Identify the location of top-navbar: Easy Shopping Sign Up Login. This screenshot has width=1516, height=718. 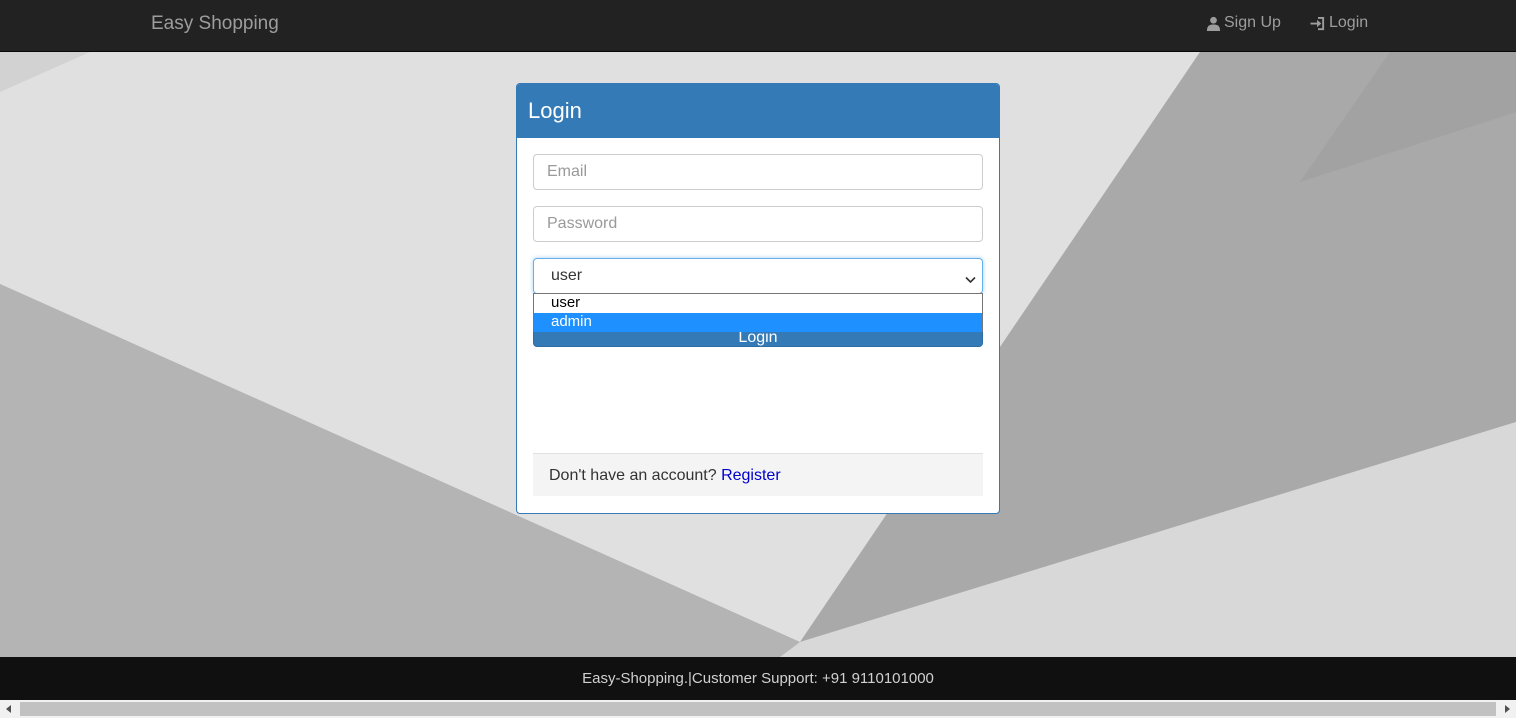
(758, 26).